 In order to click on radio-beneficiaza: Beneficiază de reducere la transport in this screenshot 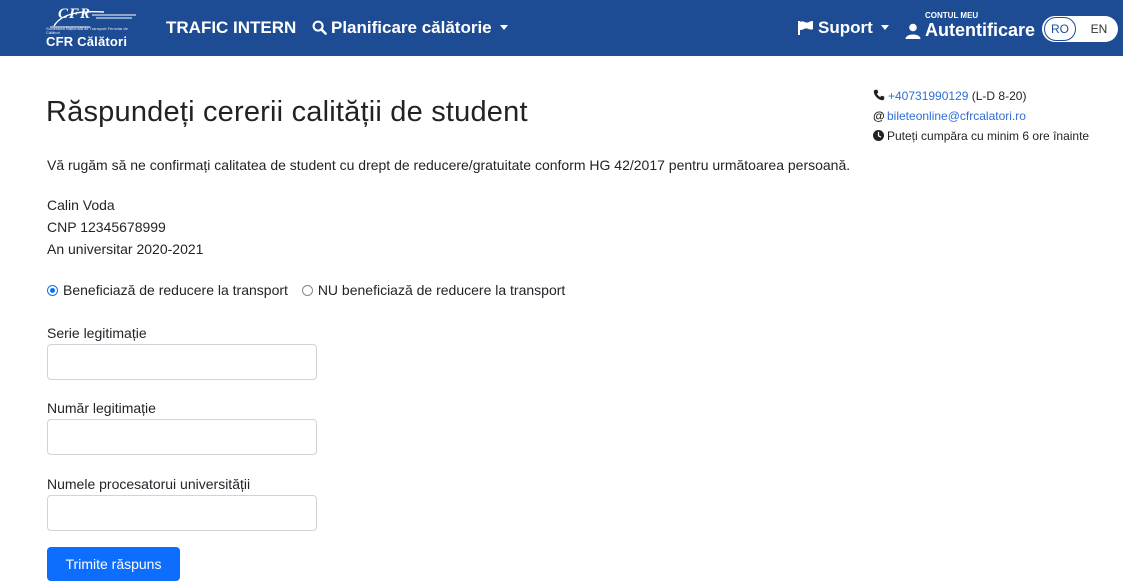, I will do `click(167, 290)`.